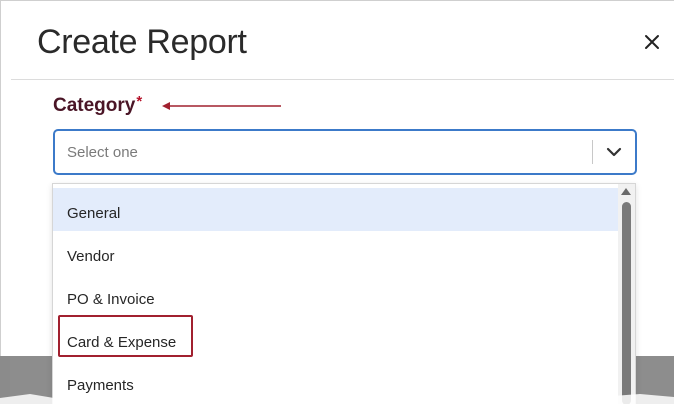 This screenshot has width=674, height=404. Describe the element at coordinates (592, 152) in the screenshot. I see `select-divider` at that location.